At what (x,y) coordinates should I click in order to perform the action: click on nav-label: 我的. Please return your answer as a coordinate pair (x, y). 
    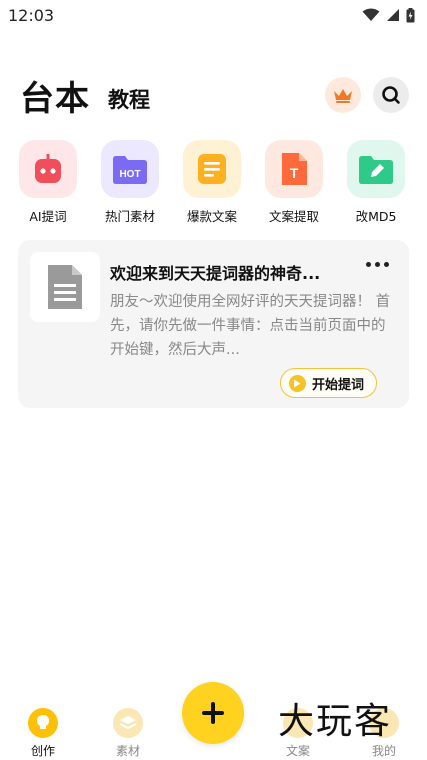
    Looking at the image, I should click on (383, 751).